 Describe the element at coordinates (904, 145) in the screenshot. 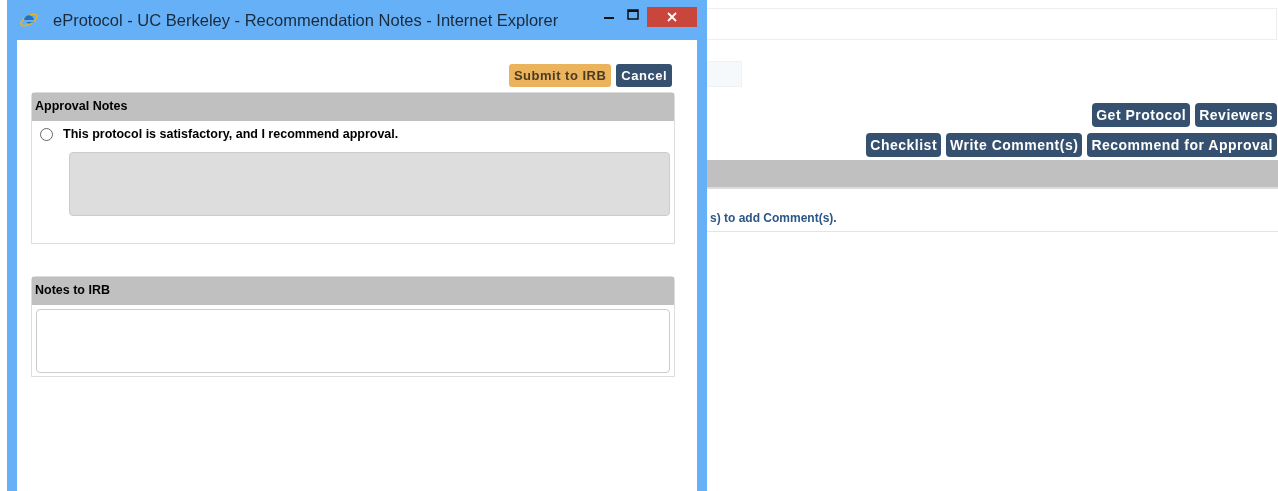

I see `toolbar-button: Checklist` at that location.